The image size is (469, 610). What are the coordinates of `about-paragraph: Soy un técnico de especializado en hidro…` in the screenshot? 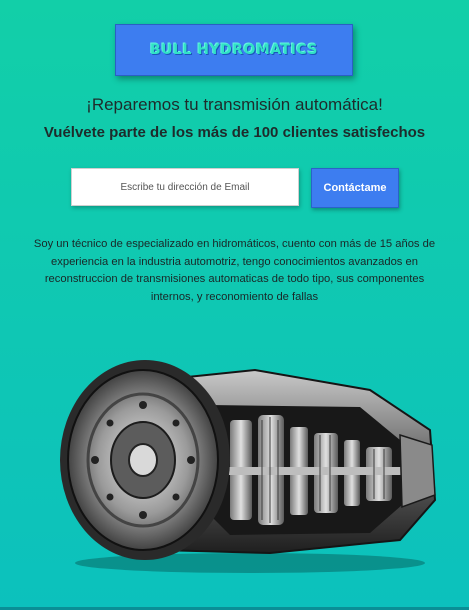 It's located at (234, 270).